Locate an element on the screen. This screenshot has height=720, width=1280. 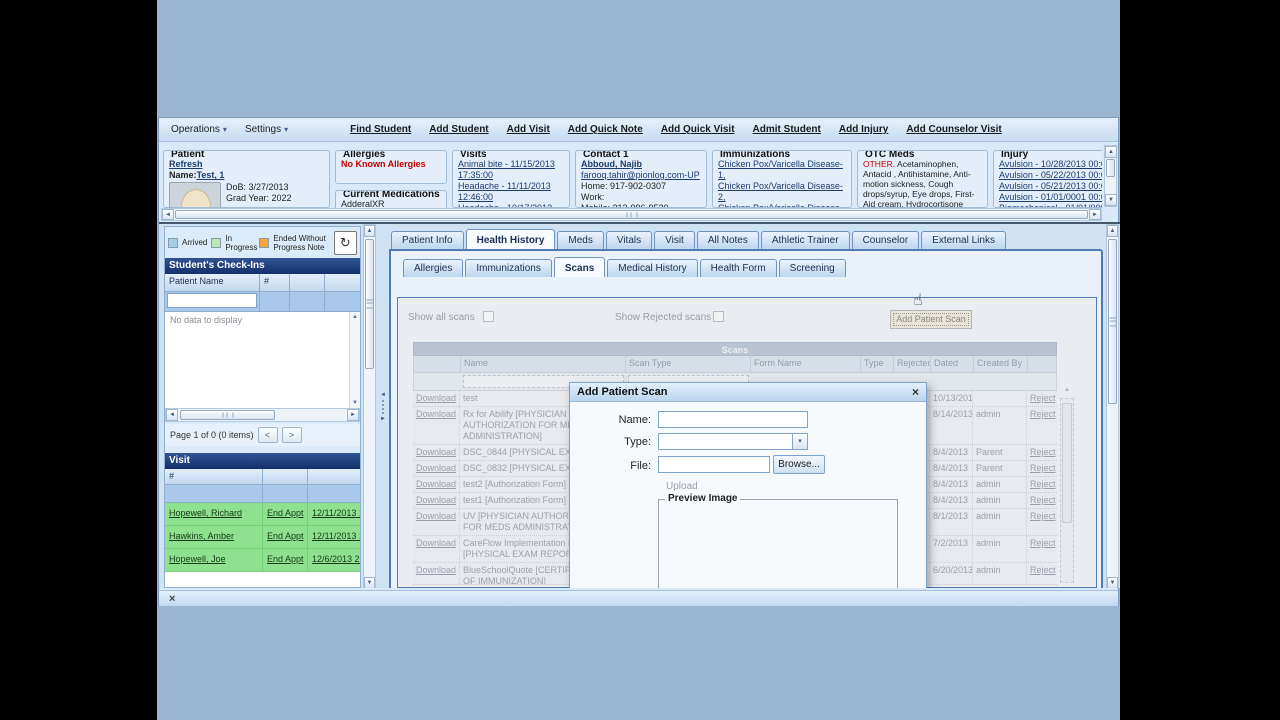
patient-panel-title: Patient is located at coordinates (188, 155).